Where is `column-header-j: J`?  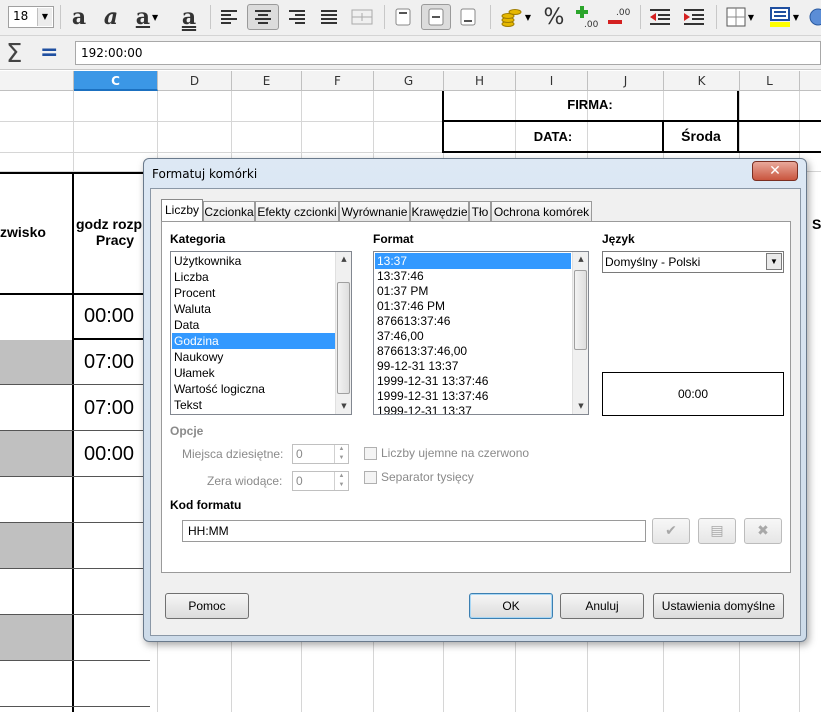 column-header-j: J is located at coordinates (626, 81).